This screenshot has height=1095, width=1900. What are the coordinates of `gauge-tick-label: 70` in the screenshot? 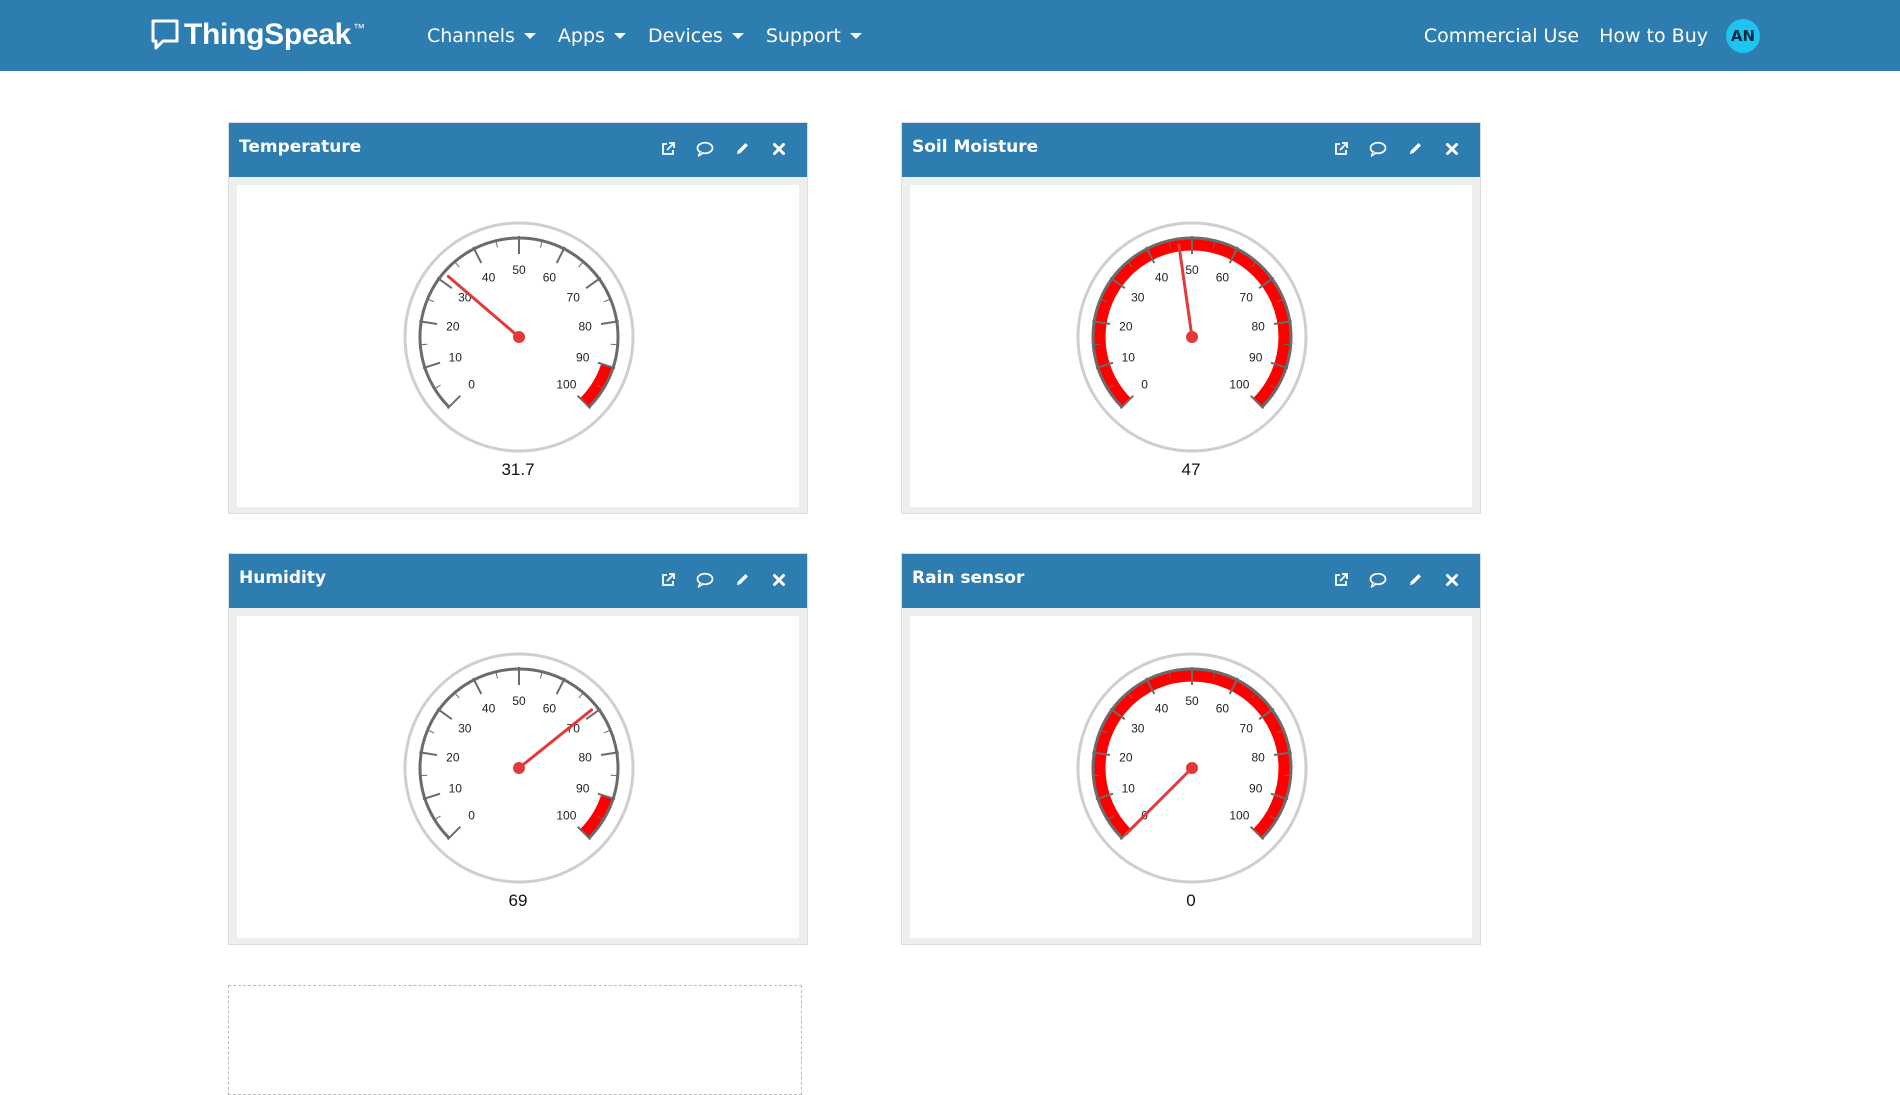 It's located at (1247, 298).